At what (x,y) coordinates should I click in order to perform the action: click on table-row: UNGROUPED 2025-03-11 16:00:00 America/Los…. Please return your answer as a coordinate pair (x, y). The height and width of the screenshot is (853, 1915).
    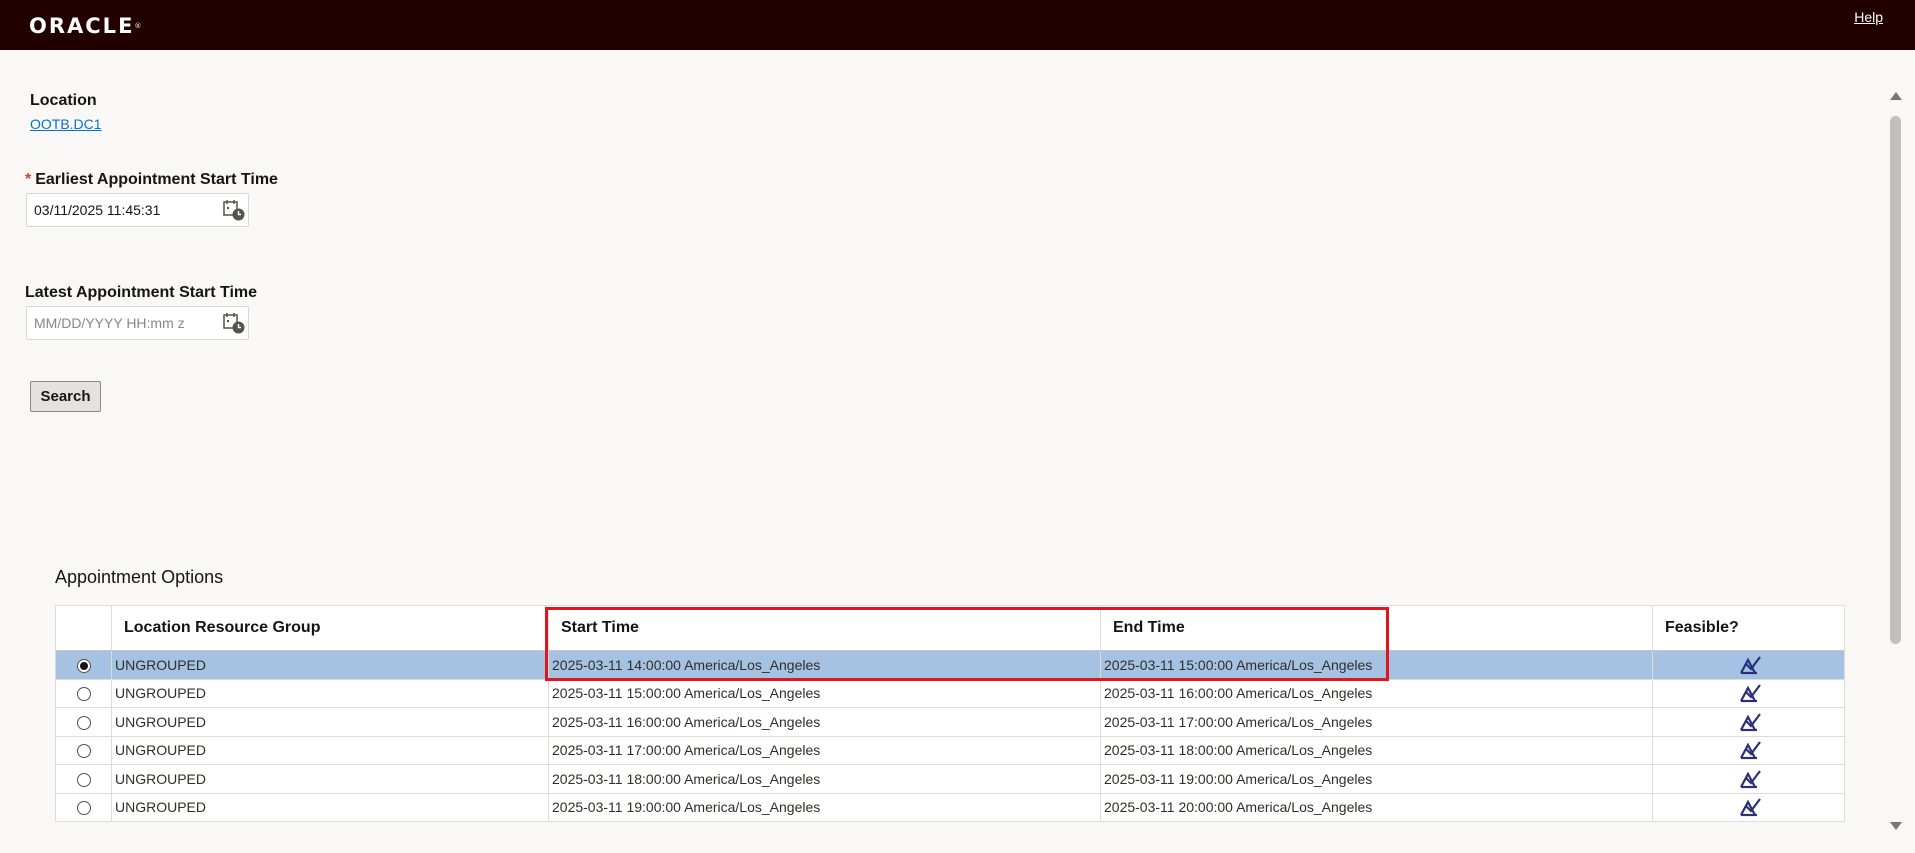
    Looking at the image, I should click on (950, 722).